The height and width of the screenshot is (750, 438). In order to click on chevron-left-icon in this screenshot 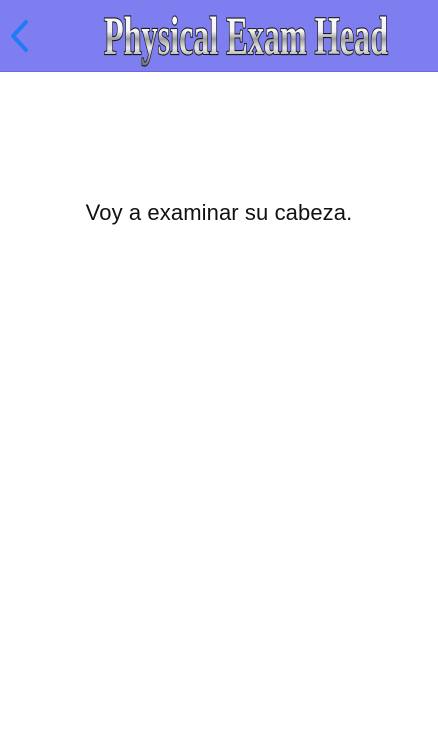, I will do `click(19, 36)`.